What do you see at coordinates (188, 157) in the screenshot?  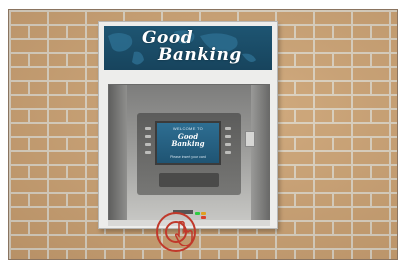 I see `screen-prompt-text: Please insert your card` at bounding box center [188, 157].